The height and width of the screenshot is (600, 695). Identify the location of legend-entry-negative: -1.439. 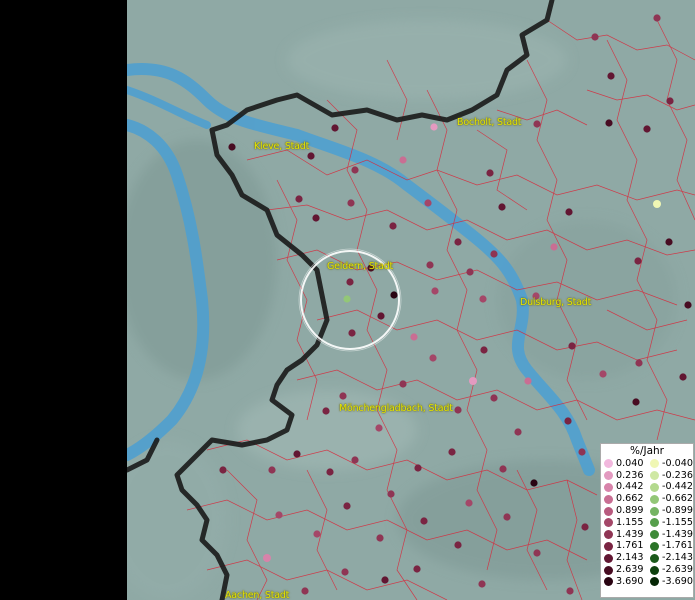
(670, 534).